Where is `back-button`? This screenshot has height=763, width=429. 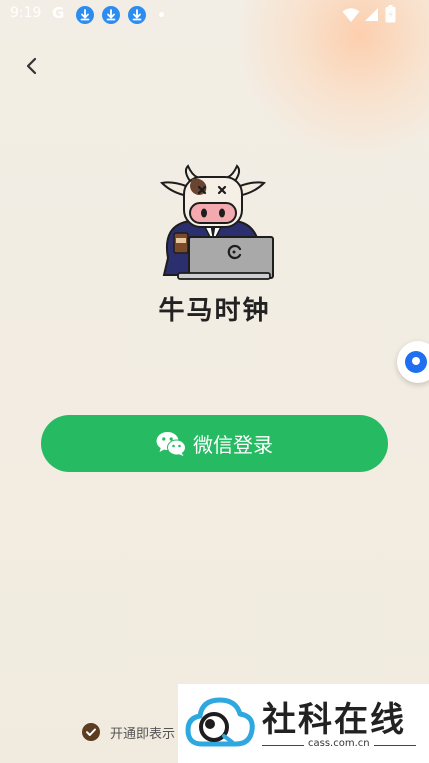 back-button is located at coordinates (32, 66).